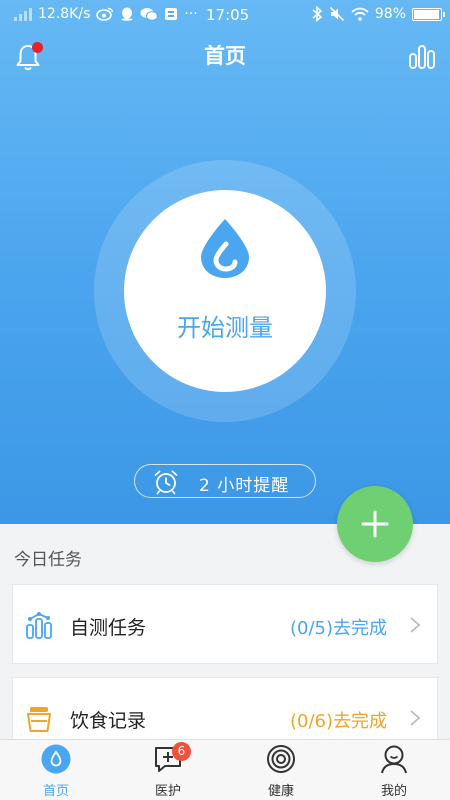  I want to click on clock: 17:05, so click(228, 15).